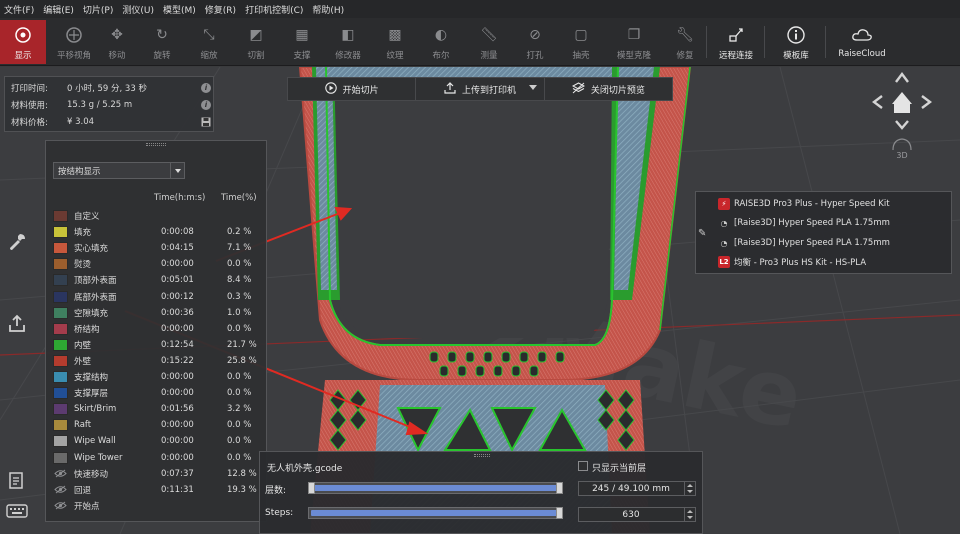 The height and width of the screenshot is (534, 960). What do you see at coordinates (302, 42) in the screenshot?
I see `support-button: ▦ 支撑` at bounding box center [302, 42].